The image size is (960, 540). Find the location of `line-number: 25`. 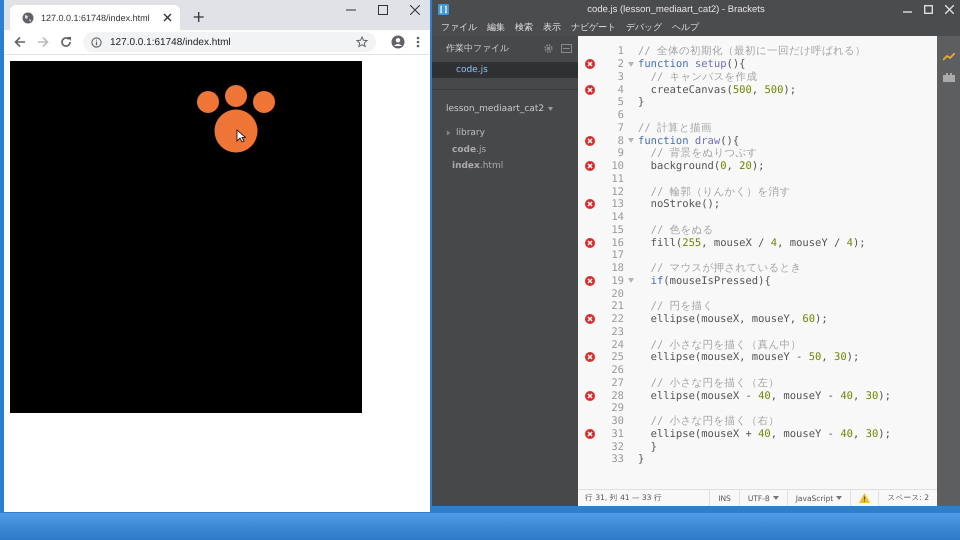

line-number: 25 is located at coordinates (617, 357).